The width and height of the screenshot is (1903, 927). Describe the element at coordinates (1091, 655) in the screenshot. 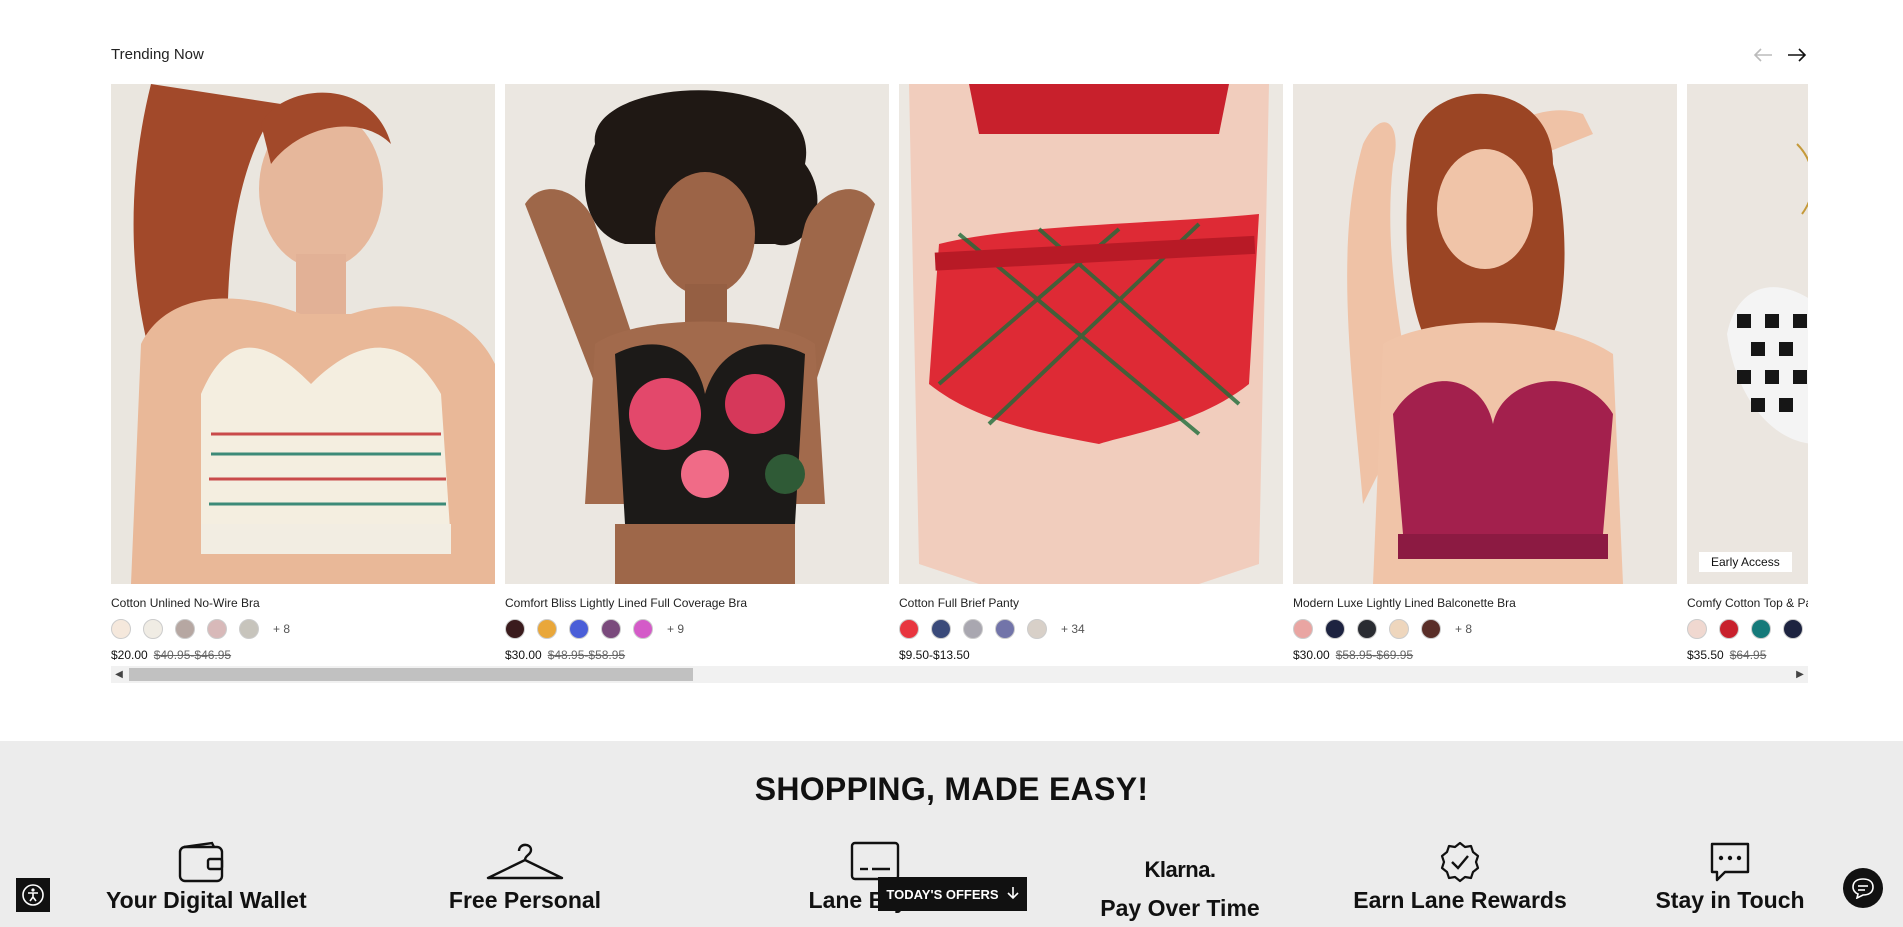

I see `product-price: $9.50-$13.50` at that location.